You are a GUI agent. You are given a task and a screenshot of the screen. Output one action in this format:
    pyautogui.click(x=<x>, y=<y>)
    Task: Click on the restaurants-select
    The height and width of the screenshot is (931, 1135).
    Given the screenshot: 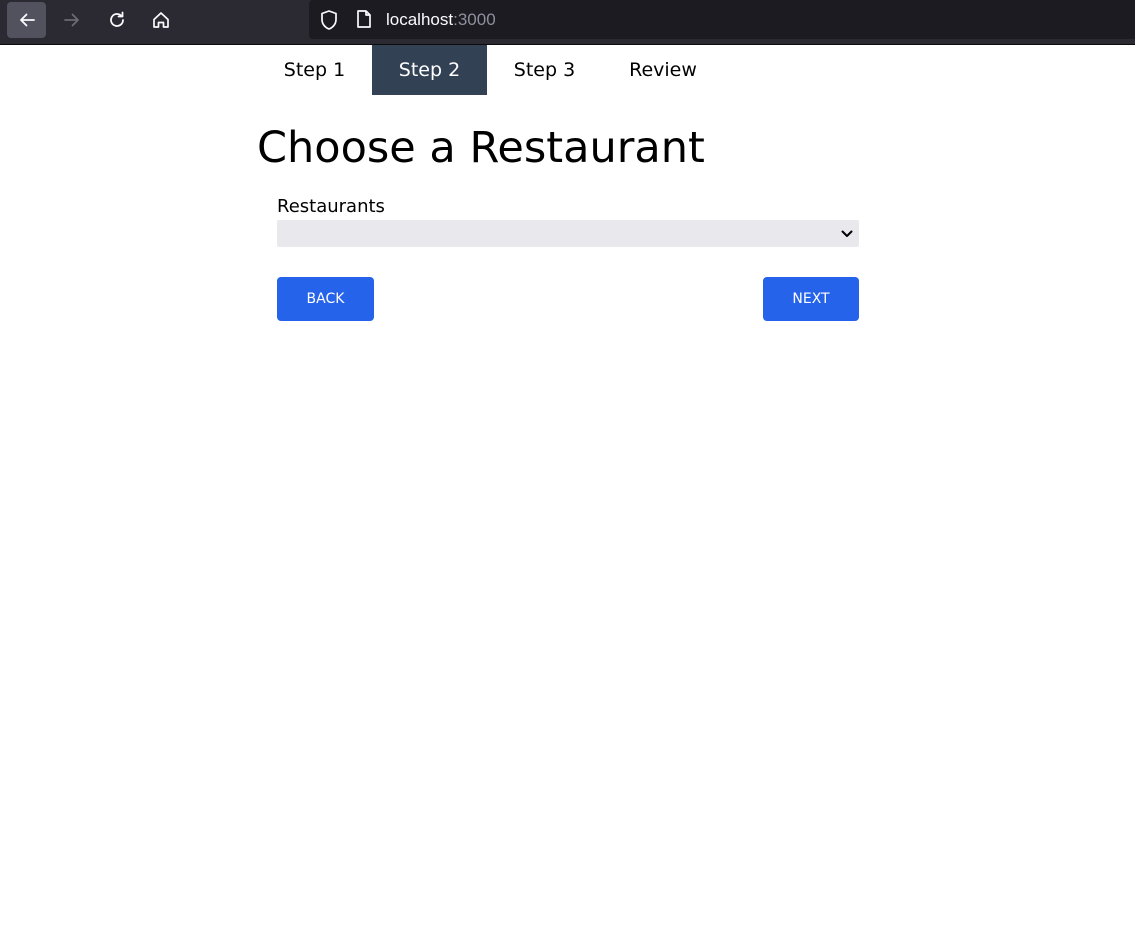 What is the action you would take?
    pyautogui.click(x=568, y=233)
    